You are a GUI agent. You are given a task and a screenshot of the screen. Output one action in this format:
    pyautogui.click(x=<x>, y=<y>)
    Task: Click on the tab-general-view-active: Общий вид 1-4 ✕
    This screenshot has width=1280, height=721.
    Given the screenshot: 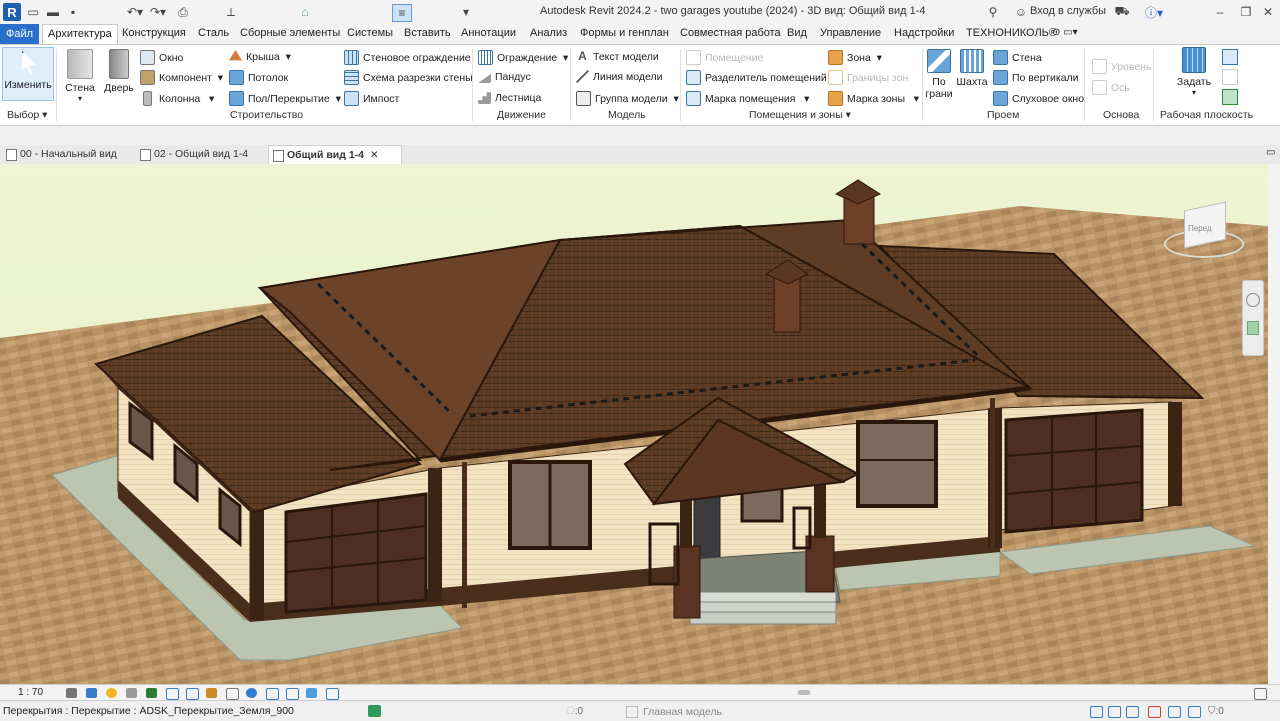 What is the action you would take?
    pyautogui.click(x=335, y=154)
    